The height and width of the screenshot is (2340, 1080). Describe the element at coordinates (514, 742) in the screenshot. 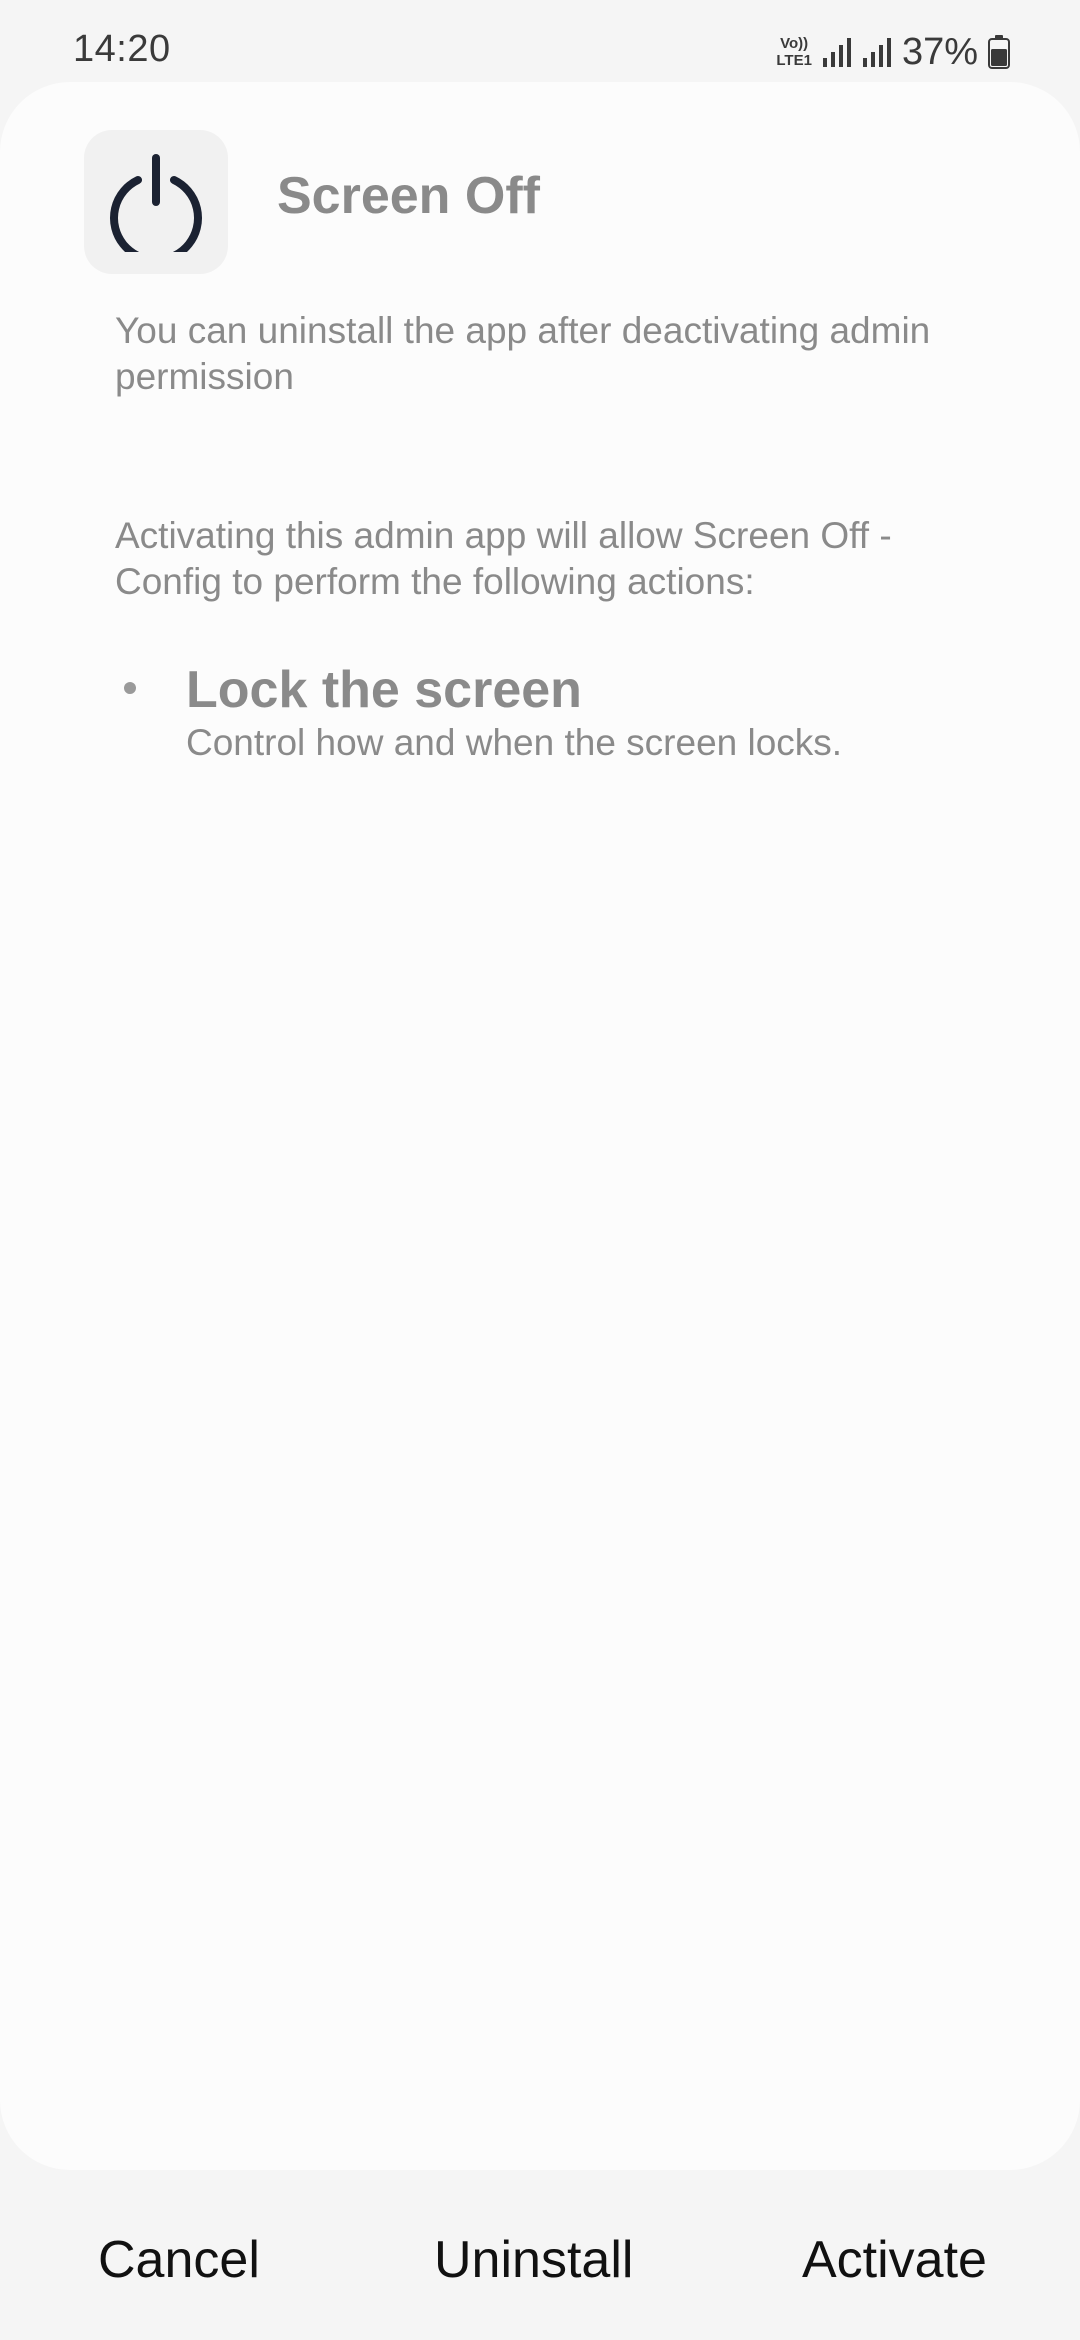

I see `permission-description: Control how and when the screen locks.` at that location.